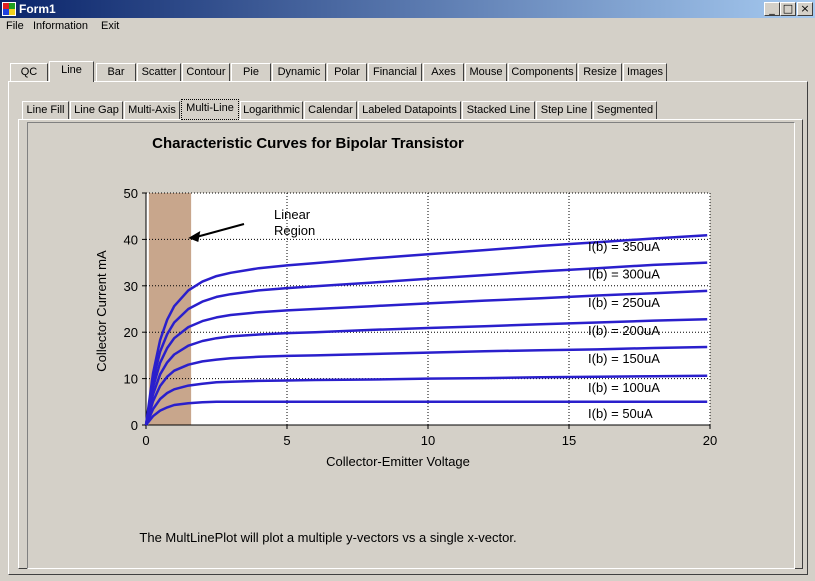 This screenshot has width=815, height=581. I want to click on minimize-icon: _, so click(772, 8).